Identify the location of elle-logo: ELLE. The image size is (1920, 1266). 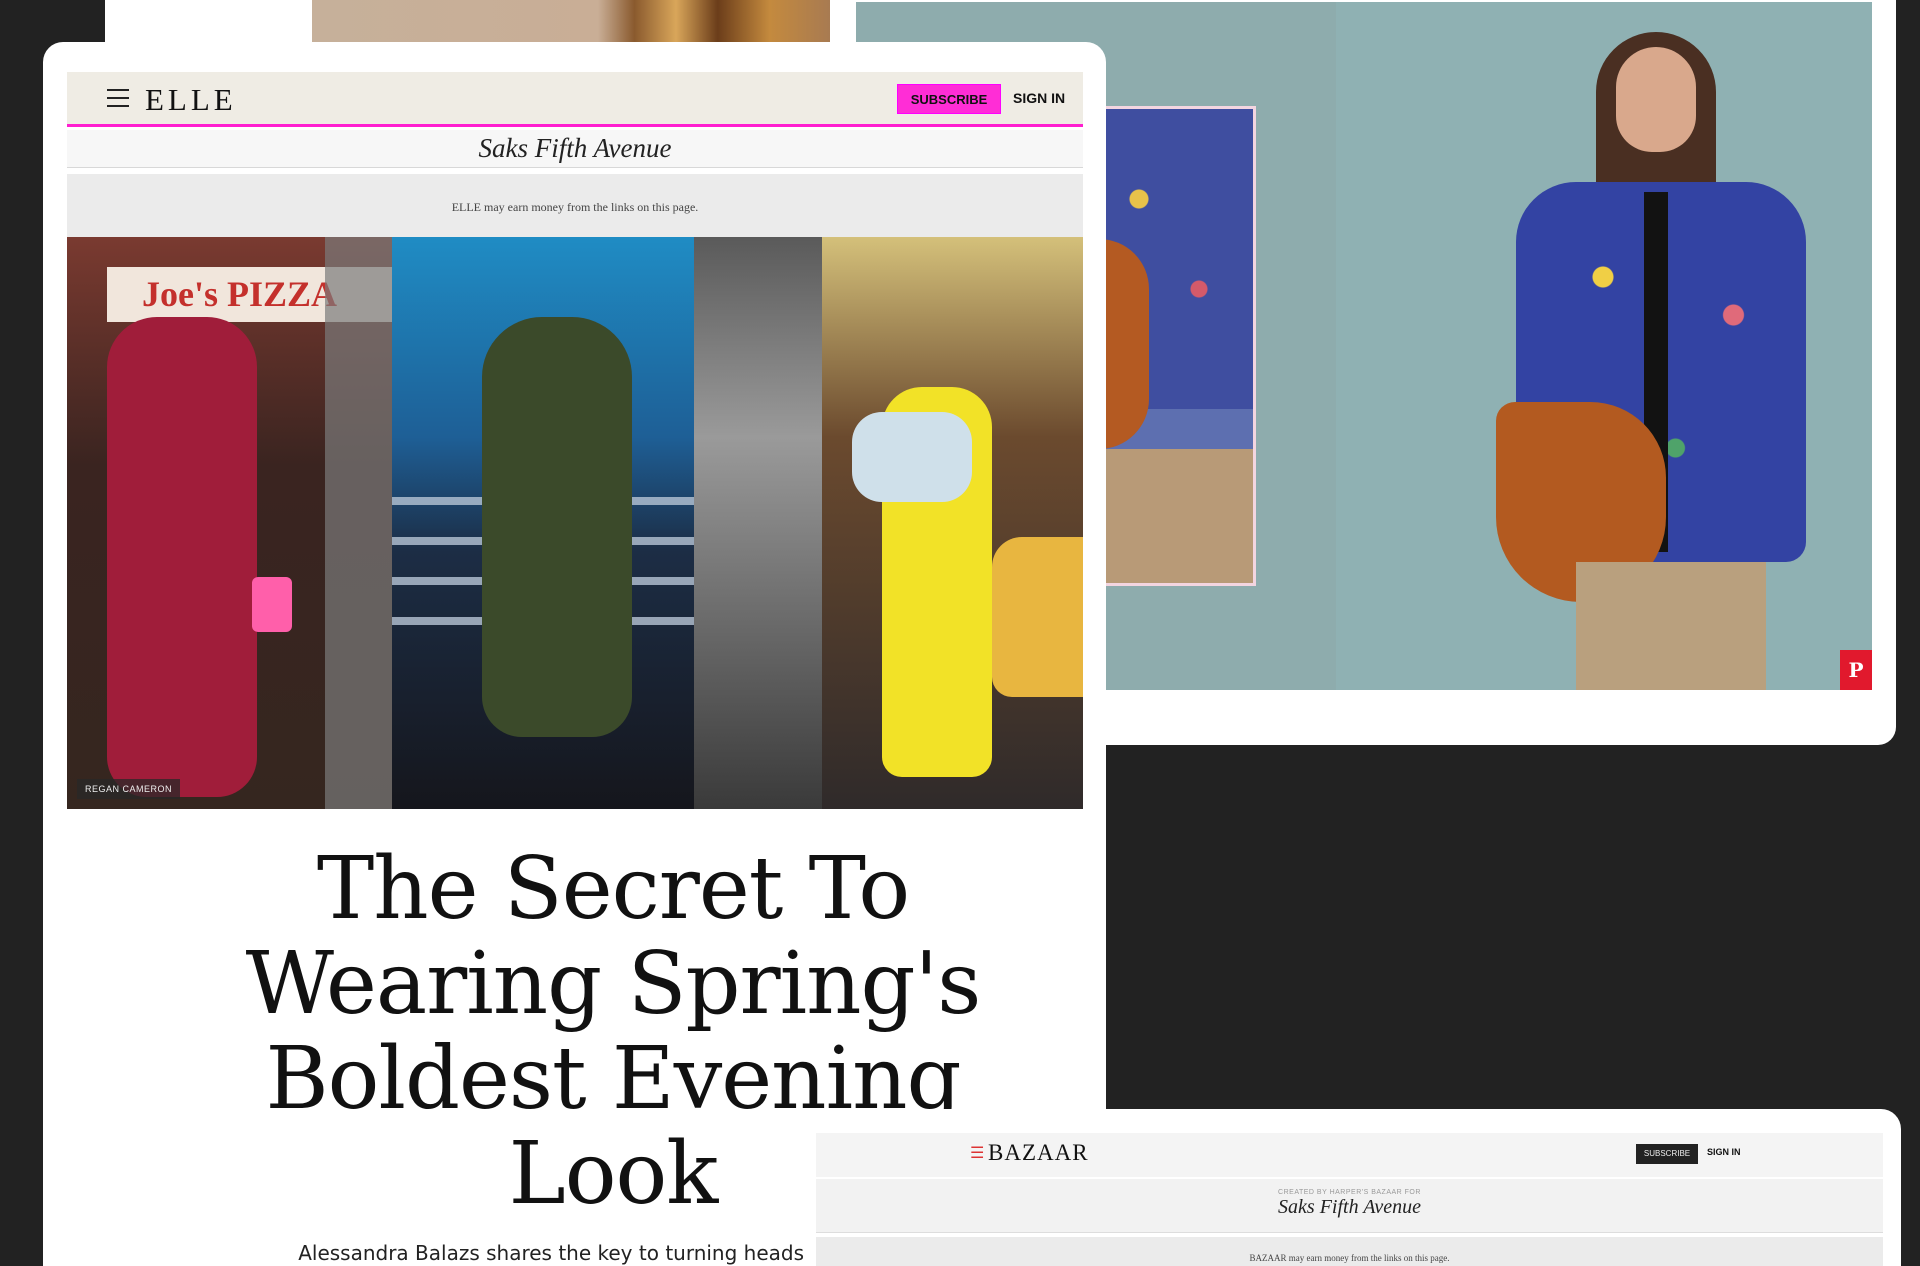
(191, 100).